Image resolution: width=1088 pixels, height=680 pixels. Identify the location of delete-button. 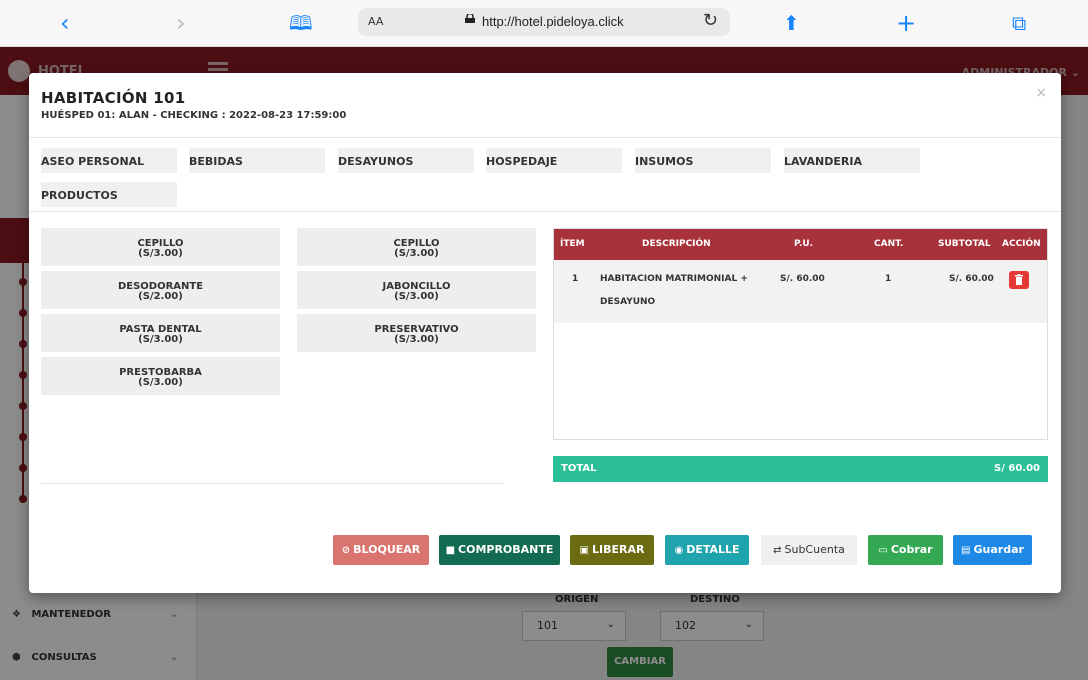
(1019, 280).